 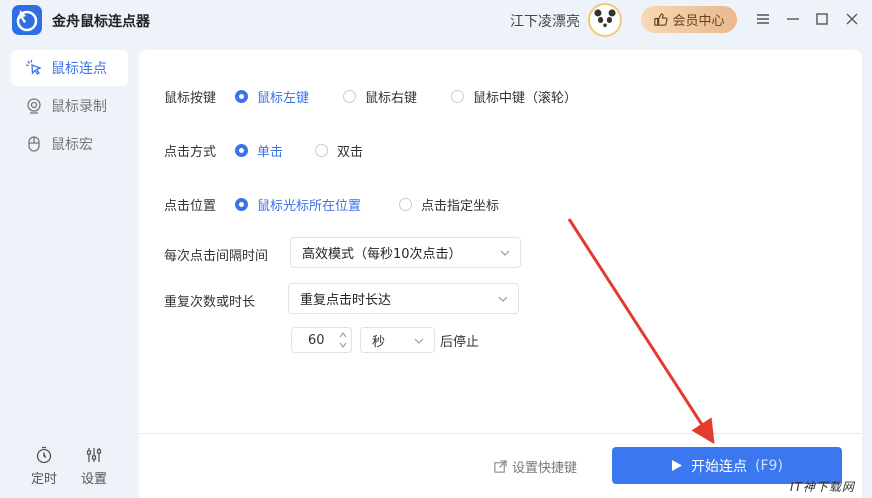 What do you see at coordinates (101, 22) in the screenshot?
I see `app-title: 金舟鼠标连点器` at bounding box center [101, 22].